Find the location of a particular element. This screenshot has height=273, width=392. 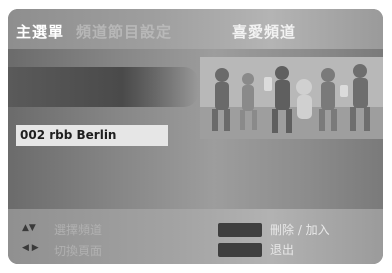

help-select-label: 選擇頻道 is located at coordinates (78, 230).